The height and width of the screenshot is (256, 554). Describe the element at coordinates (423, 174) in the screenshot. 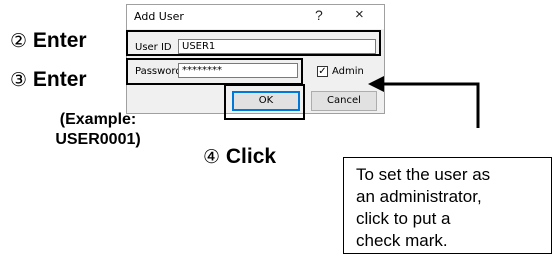

I see `callout-line-1: To set the user as` at that location.